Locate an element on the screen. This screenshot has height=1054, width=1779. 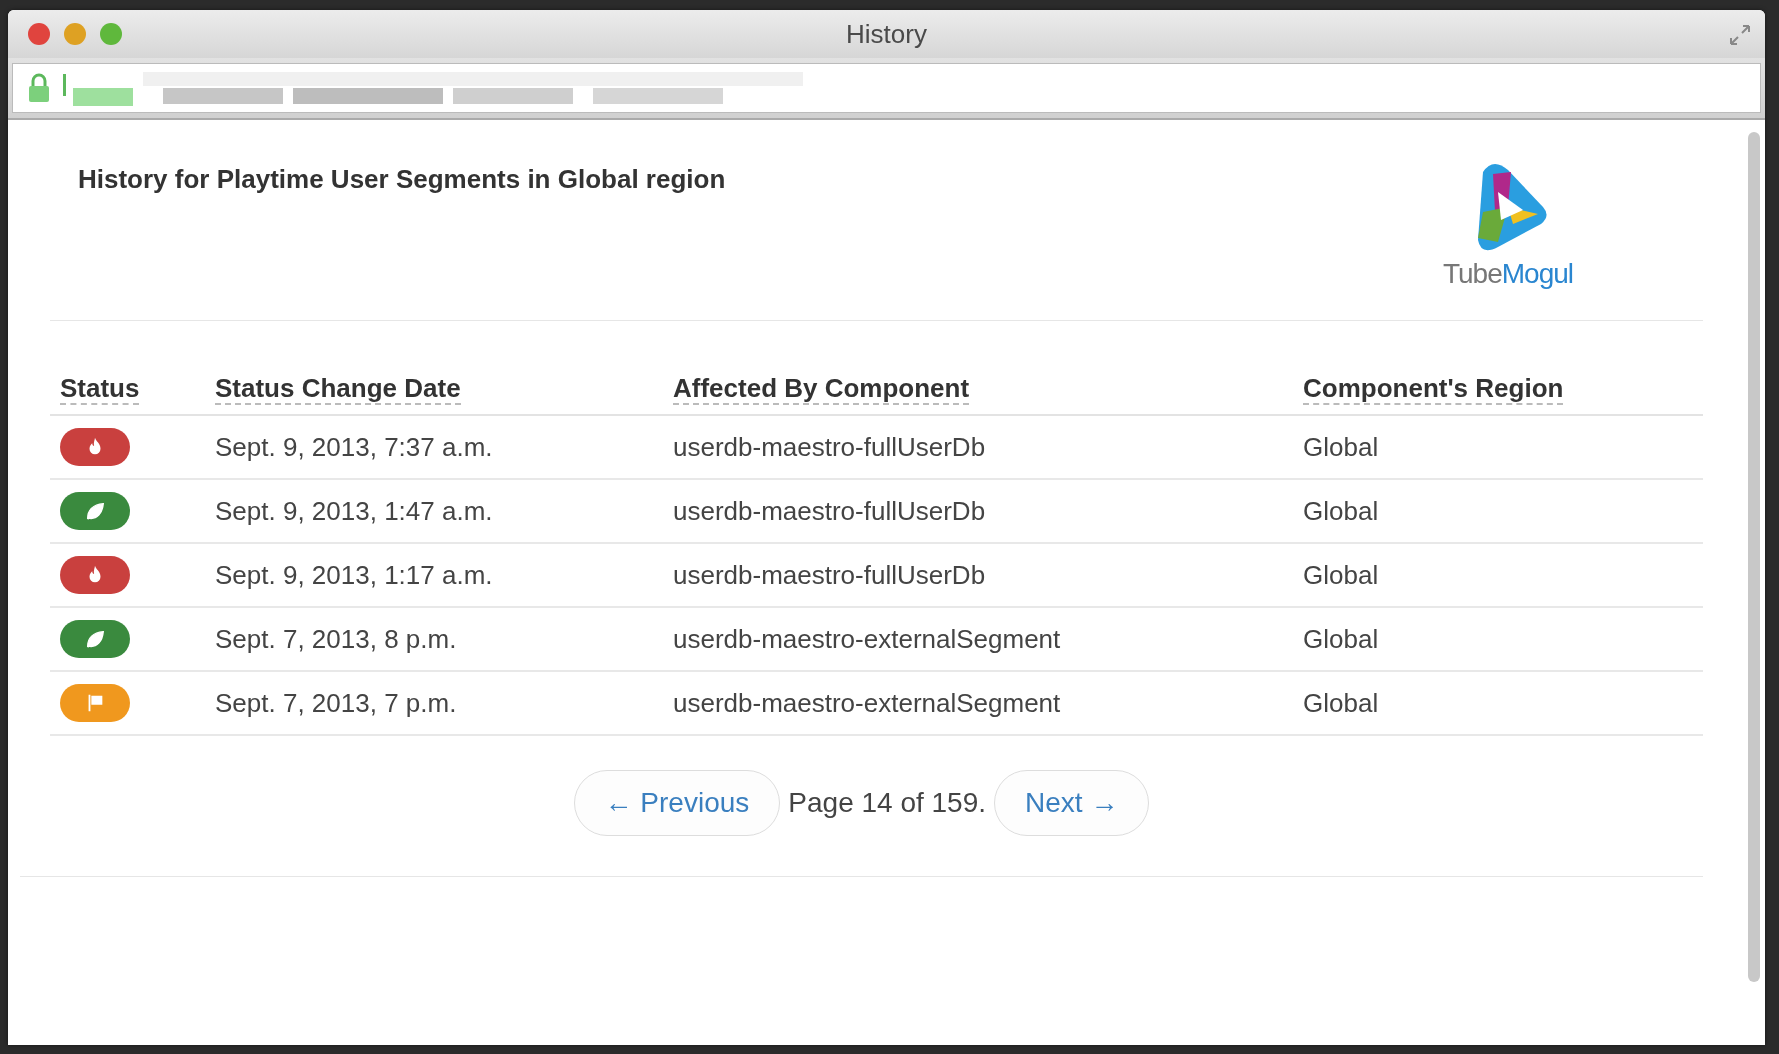
next-button: Next → is located at coordinates (1072, 803).